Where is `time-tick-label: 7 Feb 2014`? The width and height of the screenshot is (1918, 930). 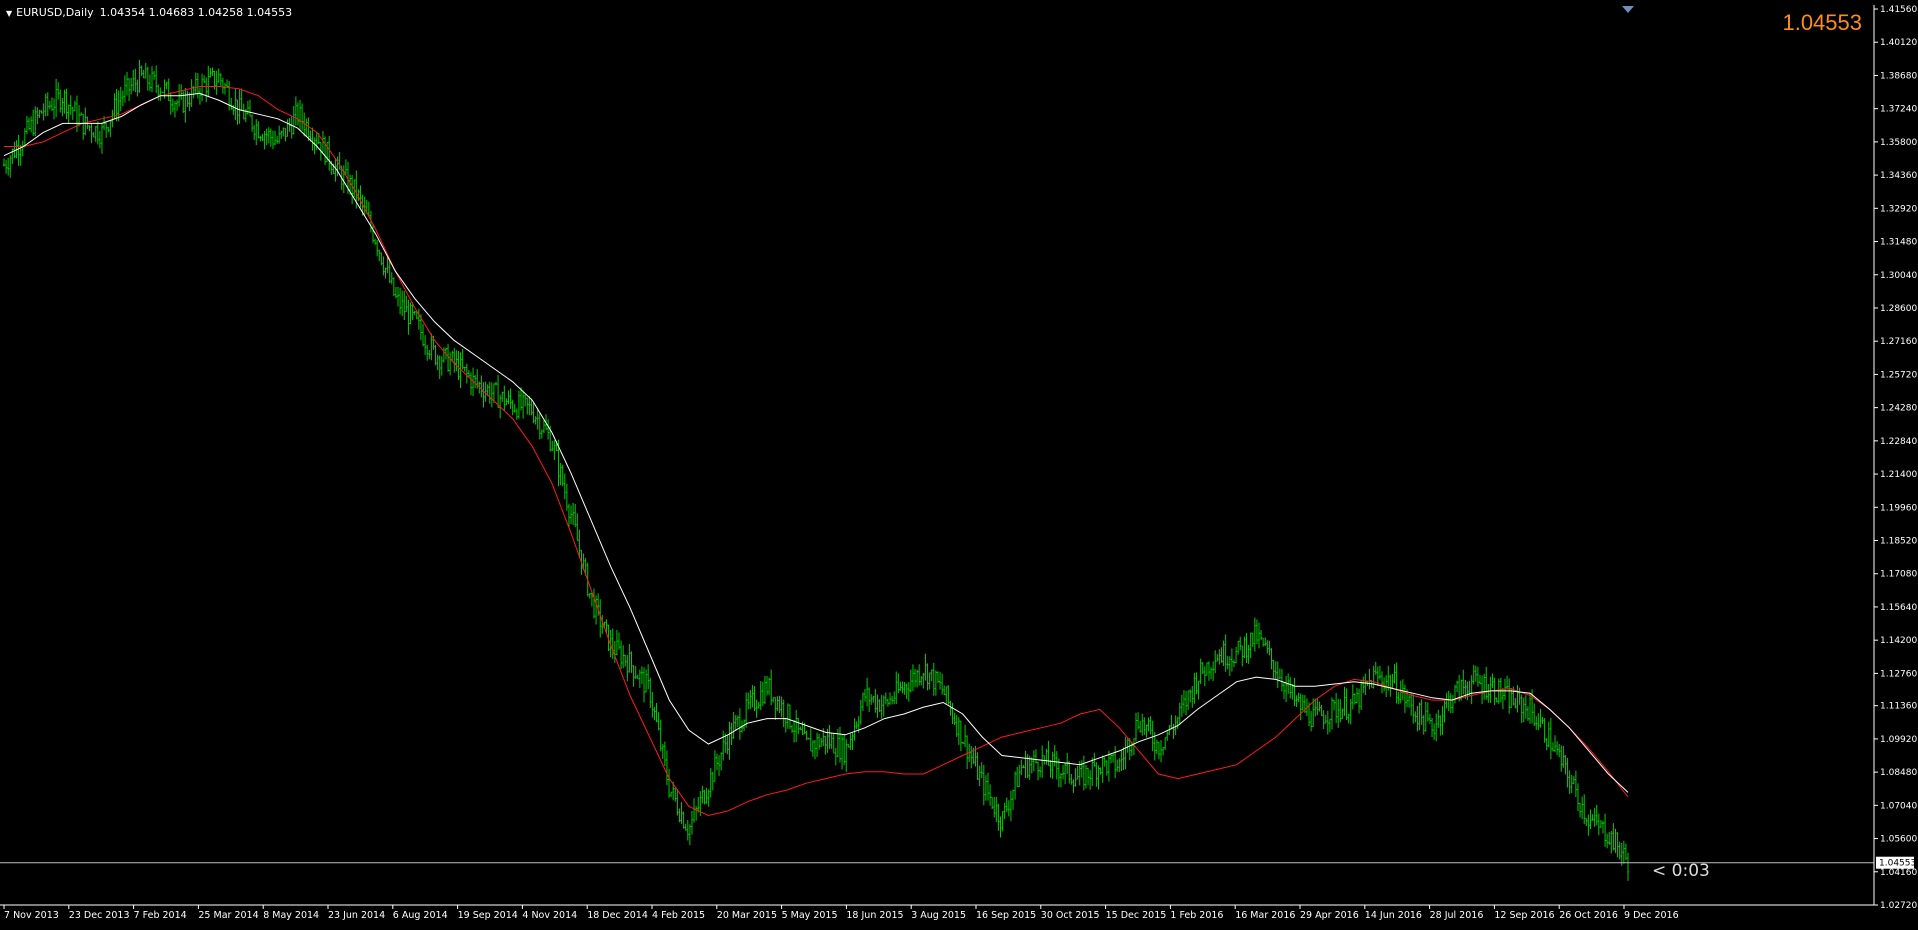
time-tick-label: 7 Feb 2014 is located at coordinates (160, 915).